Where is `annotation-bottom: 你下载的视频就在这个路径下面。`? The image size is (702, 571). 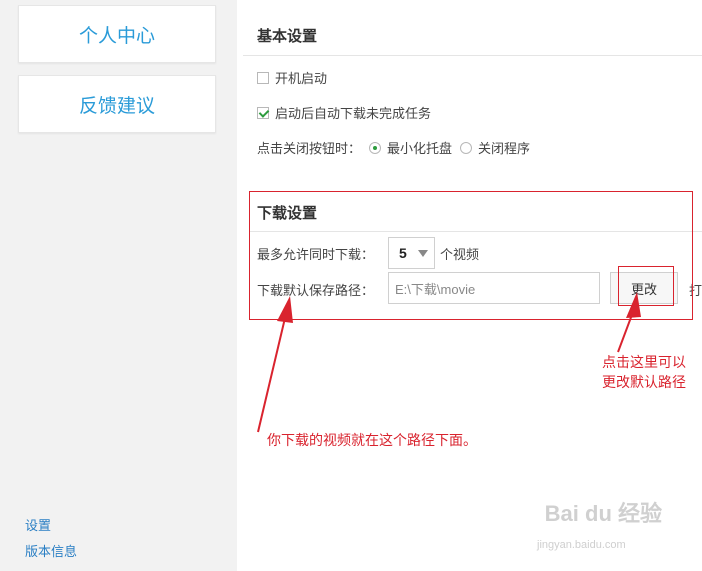
annotation-bottom: 你下载的视频就在这个路径下面。 is located at coordinates (372, 440).